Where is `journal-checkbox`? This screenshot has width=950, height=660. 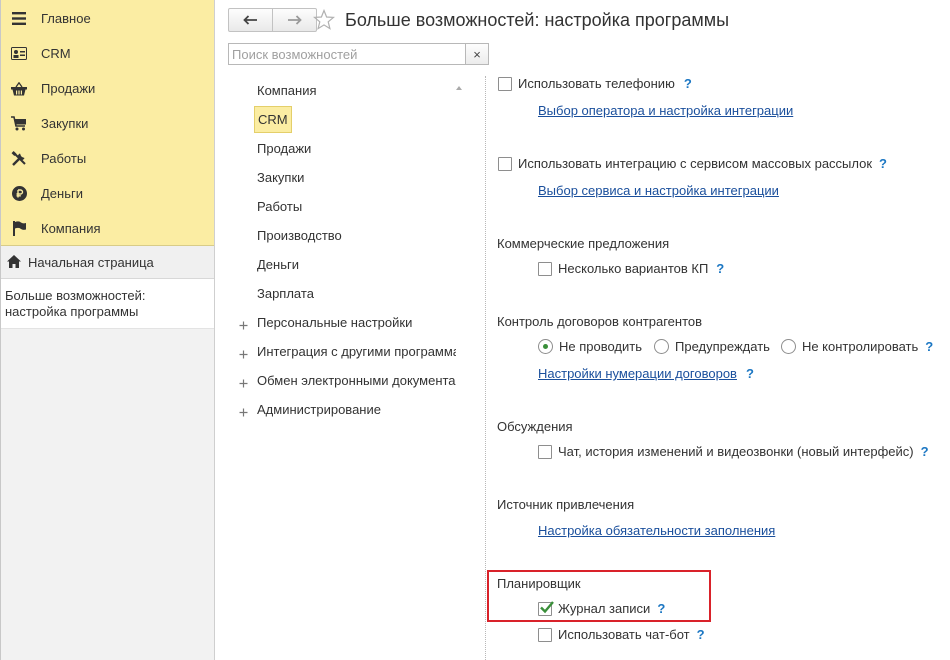
journal-checkbox is located at coordinates (546, 608).